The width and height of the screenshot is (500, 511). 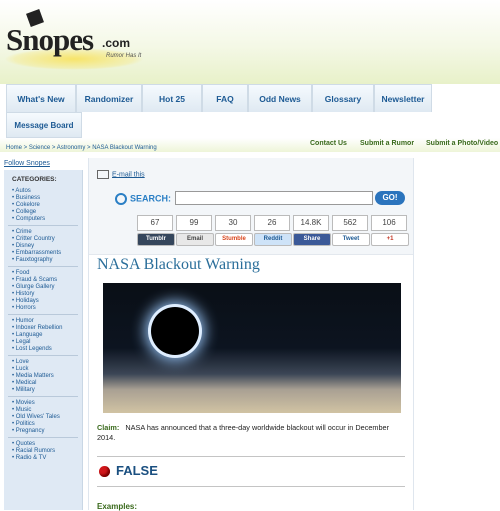 I want to click on category-link: • Critter Country, so click(x=33, y=239).